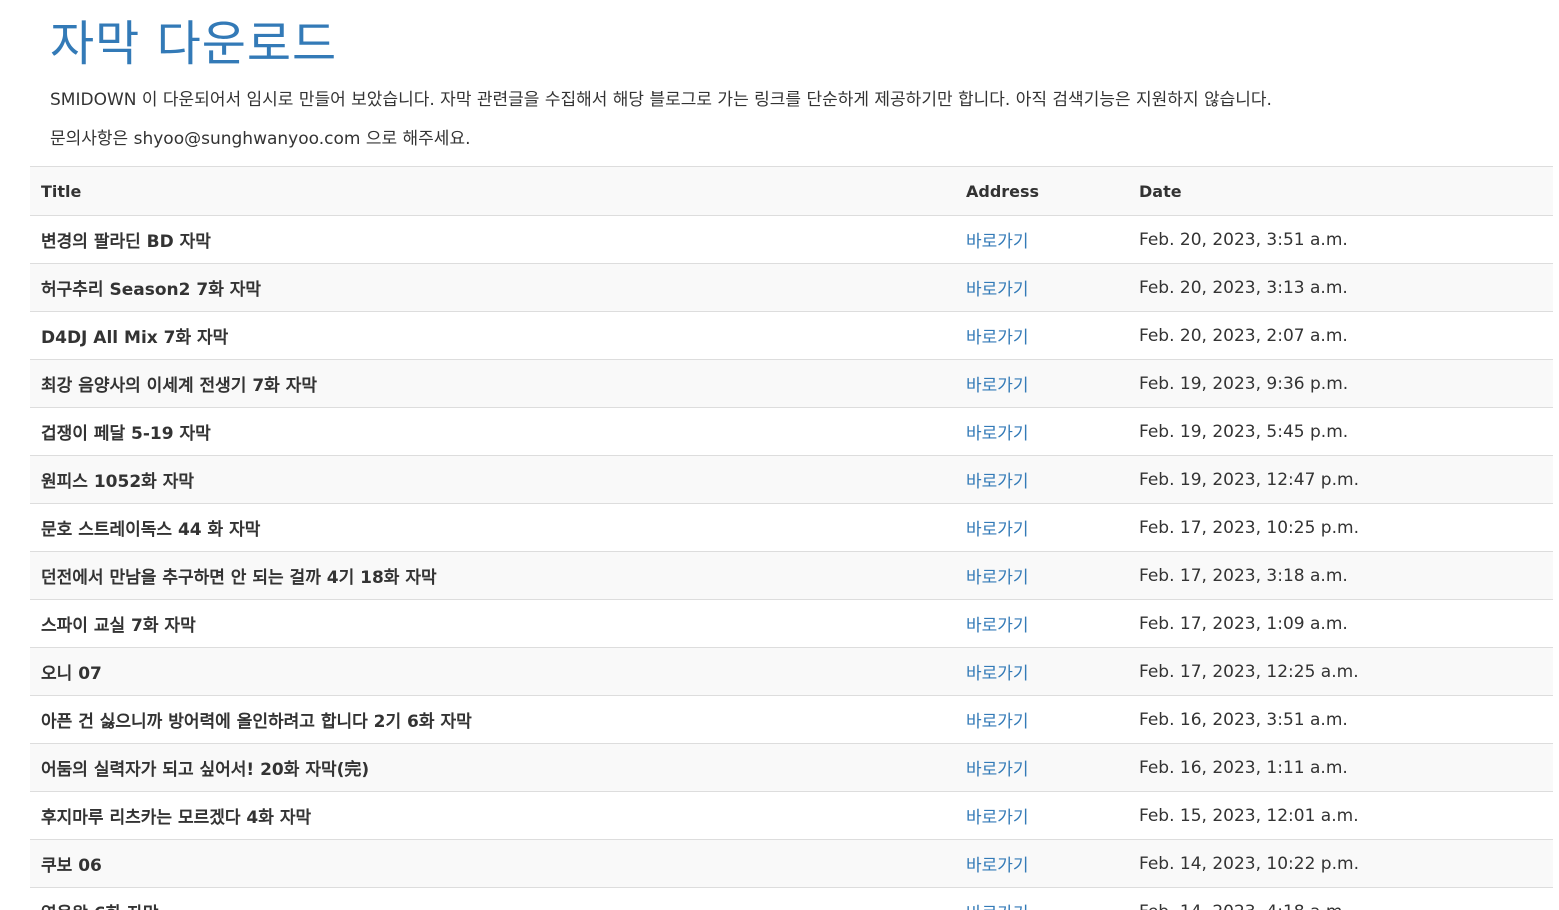  Describe the element at coordinates (126, 434) in the screenshot. I see `row-title: 겁쟁이 페달 5-19 자막` at that location.